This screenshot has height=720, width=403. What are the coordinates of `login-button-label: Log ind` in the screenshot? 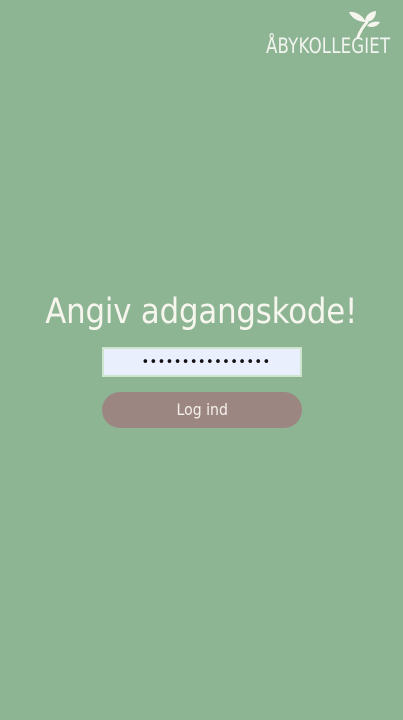 It's located at (202, 409).